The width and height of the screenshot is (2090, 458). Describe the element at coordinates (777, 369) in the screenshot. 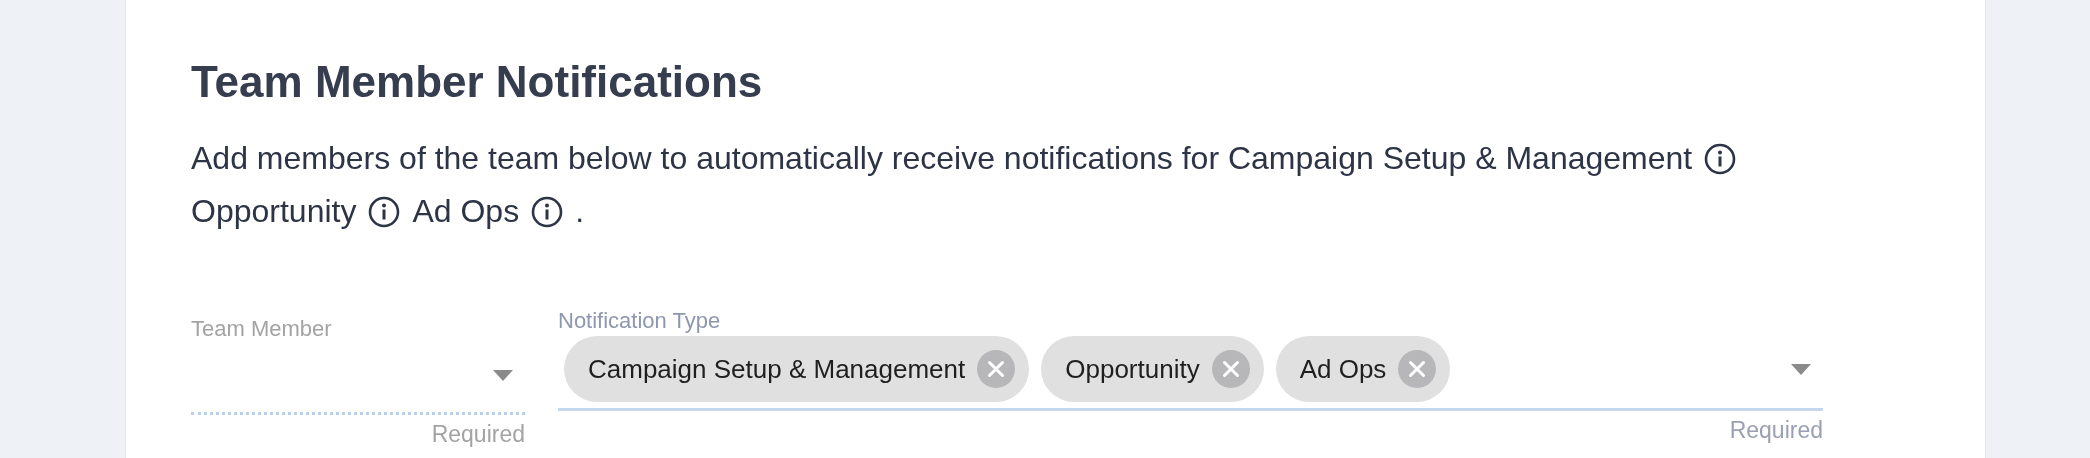

I see `chip-label: Campaign Setup & Management` at that location.